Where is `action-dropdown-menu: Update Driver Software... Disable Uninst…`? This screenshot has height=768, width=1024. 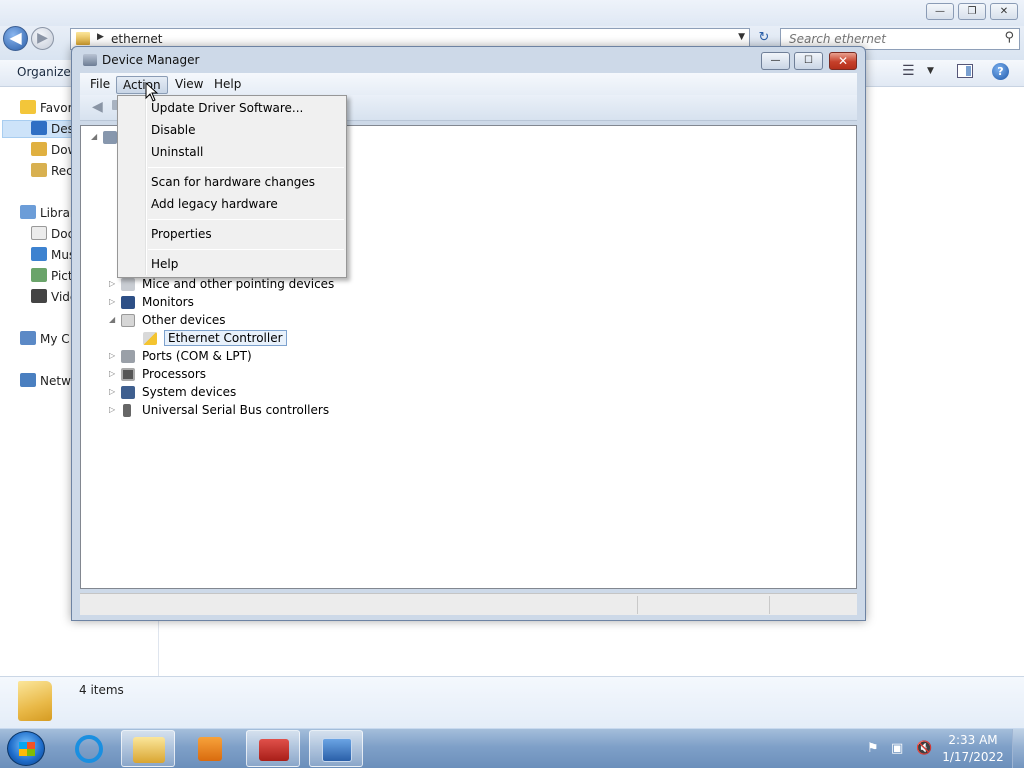
action-dropdown-menu: Update Driver Software... Disable Uninst… is located at coordinates (232, 186).